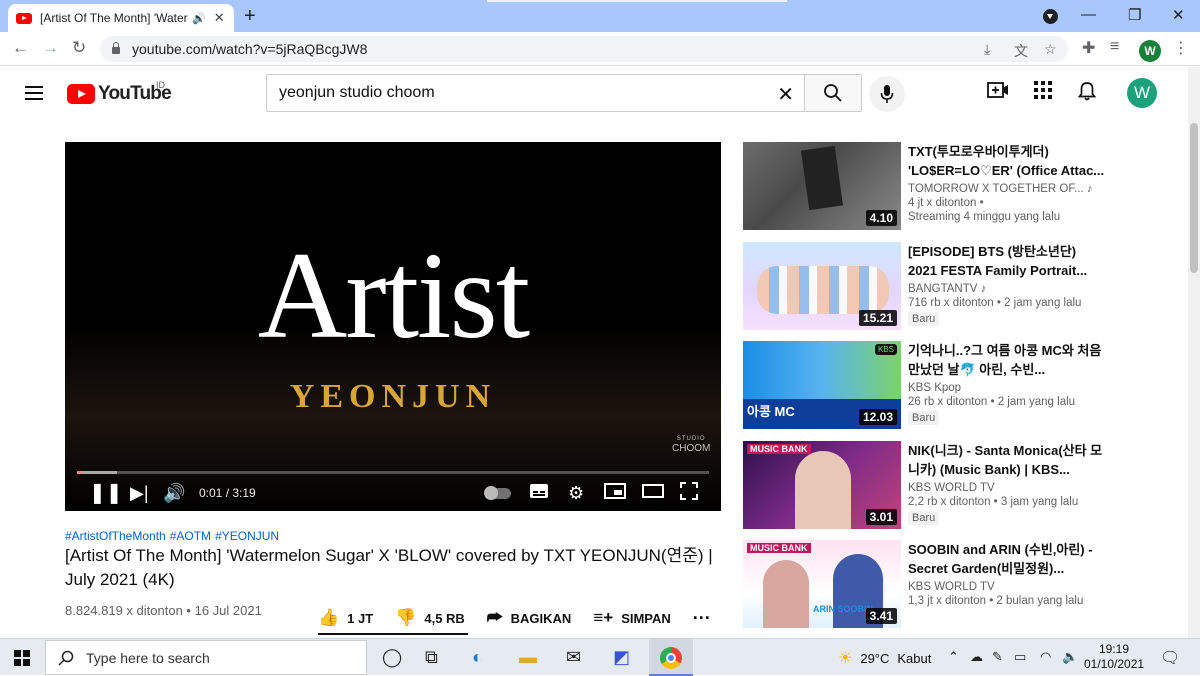 The width and height of the screenshot is (1200, 676). I want to click on tab-search-icon, so click(1050, 16).